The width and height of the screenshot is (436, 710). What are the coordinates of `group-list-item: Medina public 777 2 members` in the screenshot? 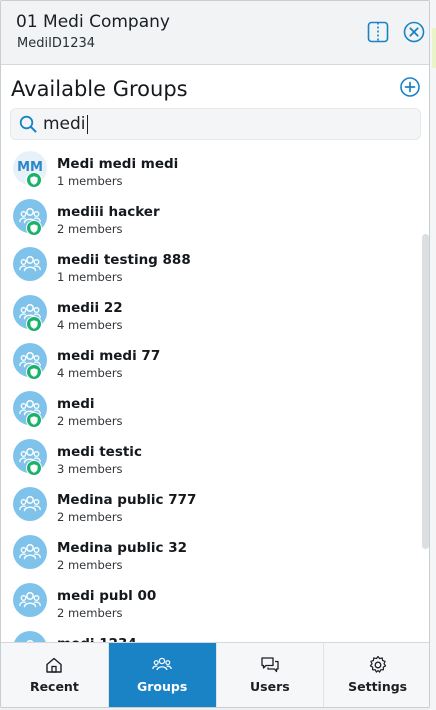 It's located at (211, 509).